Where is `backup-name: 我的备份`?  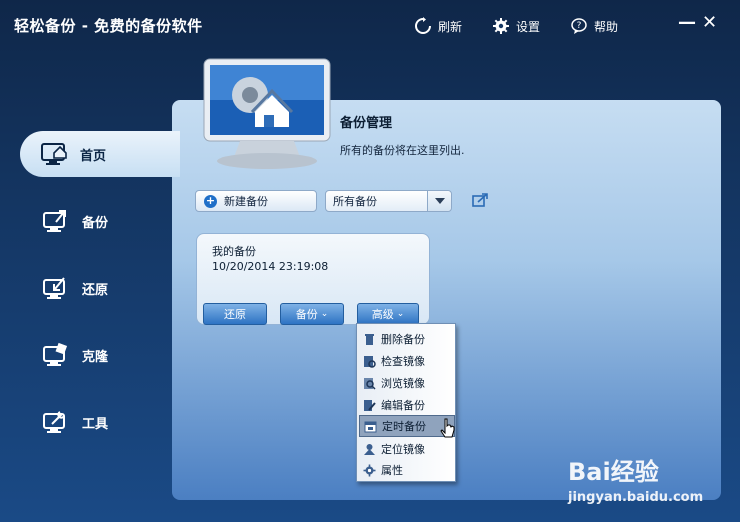
backup-name: 我的备份 is located at coordinates (234, 251).